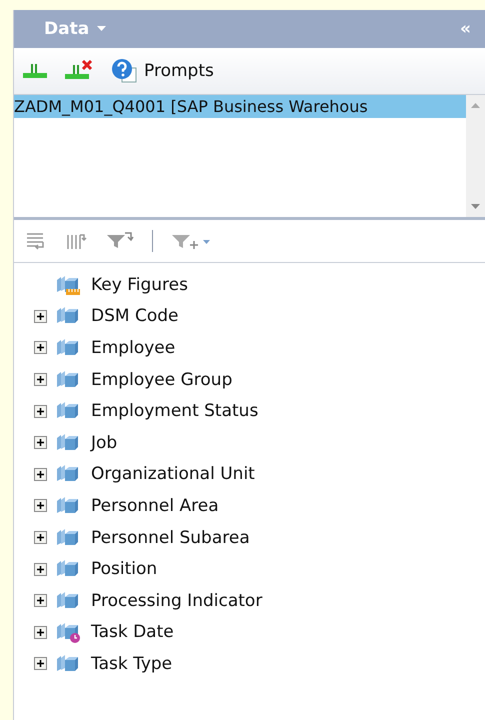 This screenshot has width=485, height=720. What do you see at coordinates (176, 600) in the screenshot?
I see `tree-item: Processing Indicator` at bounding box center [176, 600].